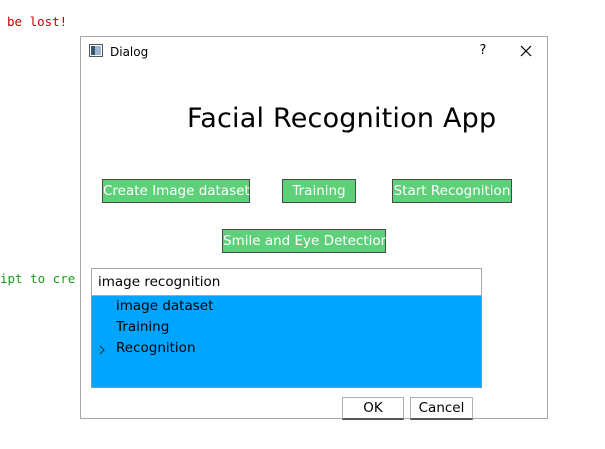  Describe the element at coordinates (164, 306) in the screenshot. I see `tree-item-image-dataset: image dataset` at that location.